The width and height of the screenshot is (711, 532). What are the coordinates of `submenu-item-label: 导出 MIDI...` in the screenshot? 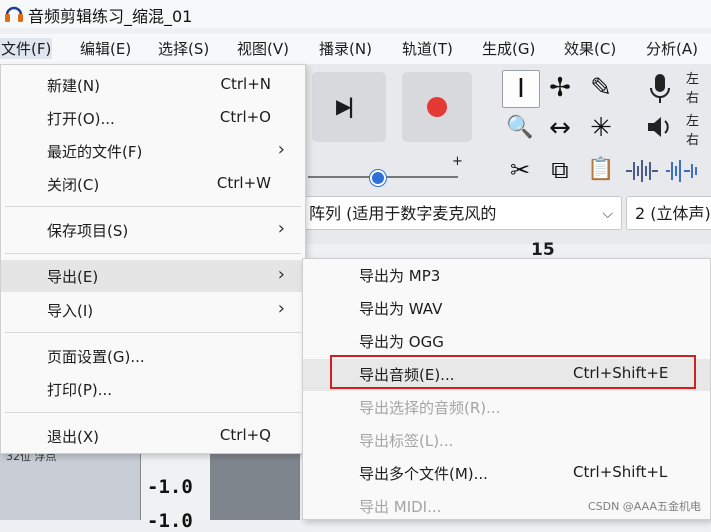 It's located at (400, 507).